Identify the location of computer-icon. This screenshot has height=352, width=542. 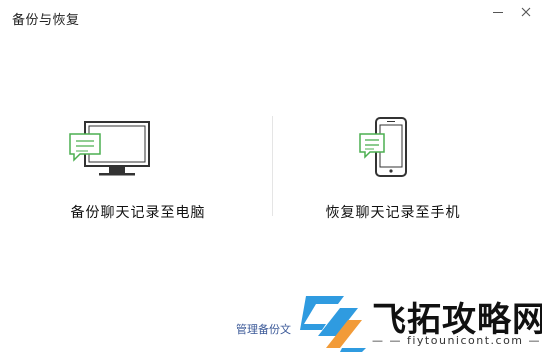
(109, 148).